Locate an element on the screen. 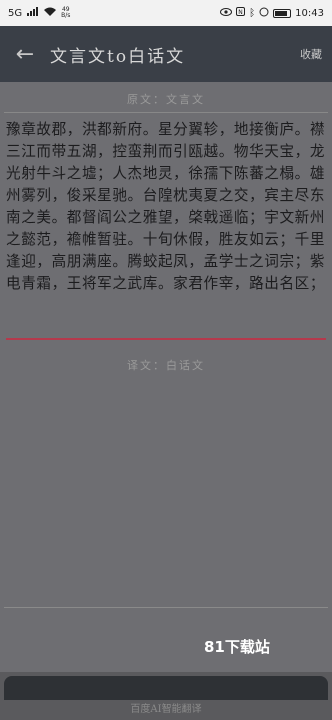 The height and width of the screenshot is (720, 332). network-speed: 49 B/s is located at coordinates (66, 12).